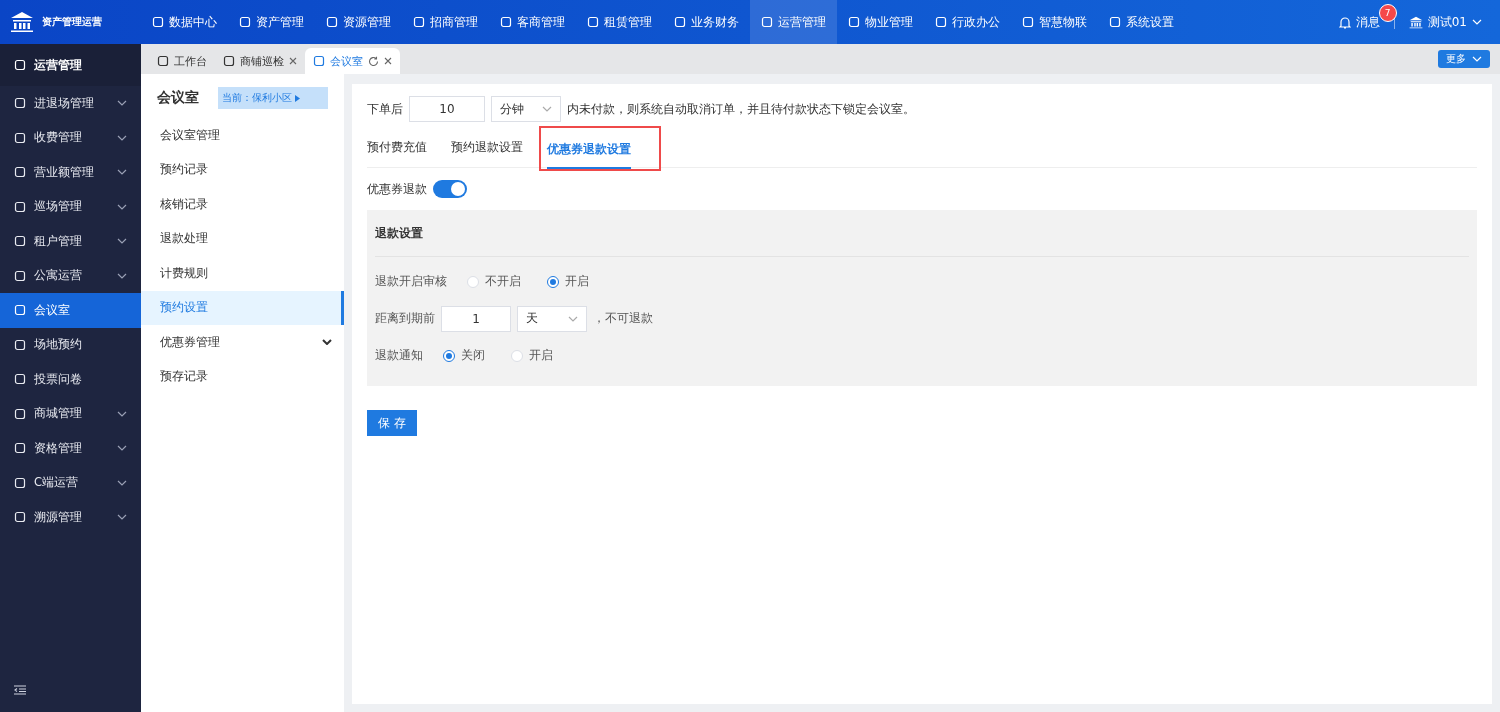  Describe the element at coordinates (70, 310) in the screenshot. I see `sidebar-item: 会议室` at that location.